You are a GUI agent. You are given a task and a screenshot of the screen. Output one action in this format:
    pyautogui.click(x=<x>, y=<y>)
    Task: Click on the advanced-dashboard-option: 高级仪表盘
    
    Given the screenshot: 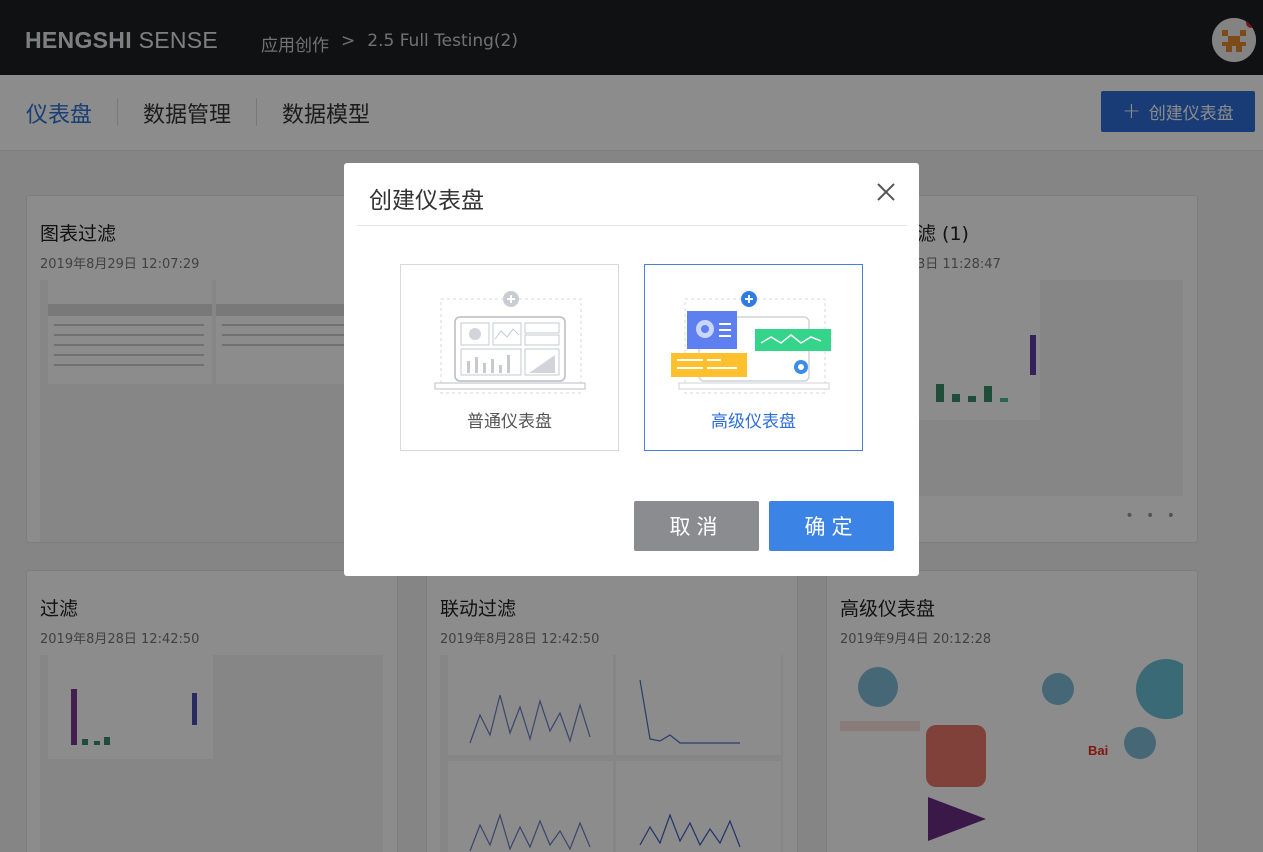 What is the action you would take?
    pyautogui.click(x=753, y=357)
    